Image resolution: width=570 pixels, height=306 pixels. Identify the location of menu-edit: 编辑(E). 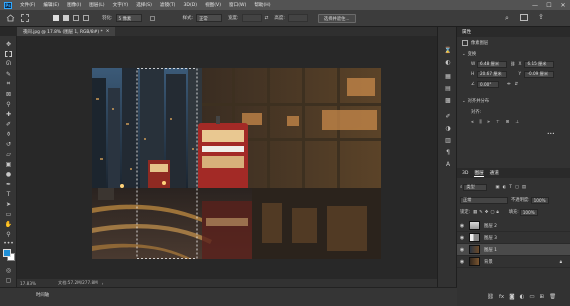
(51, 5).